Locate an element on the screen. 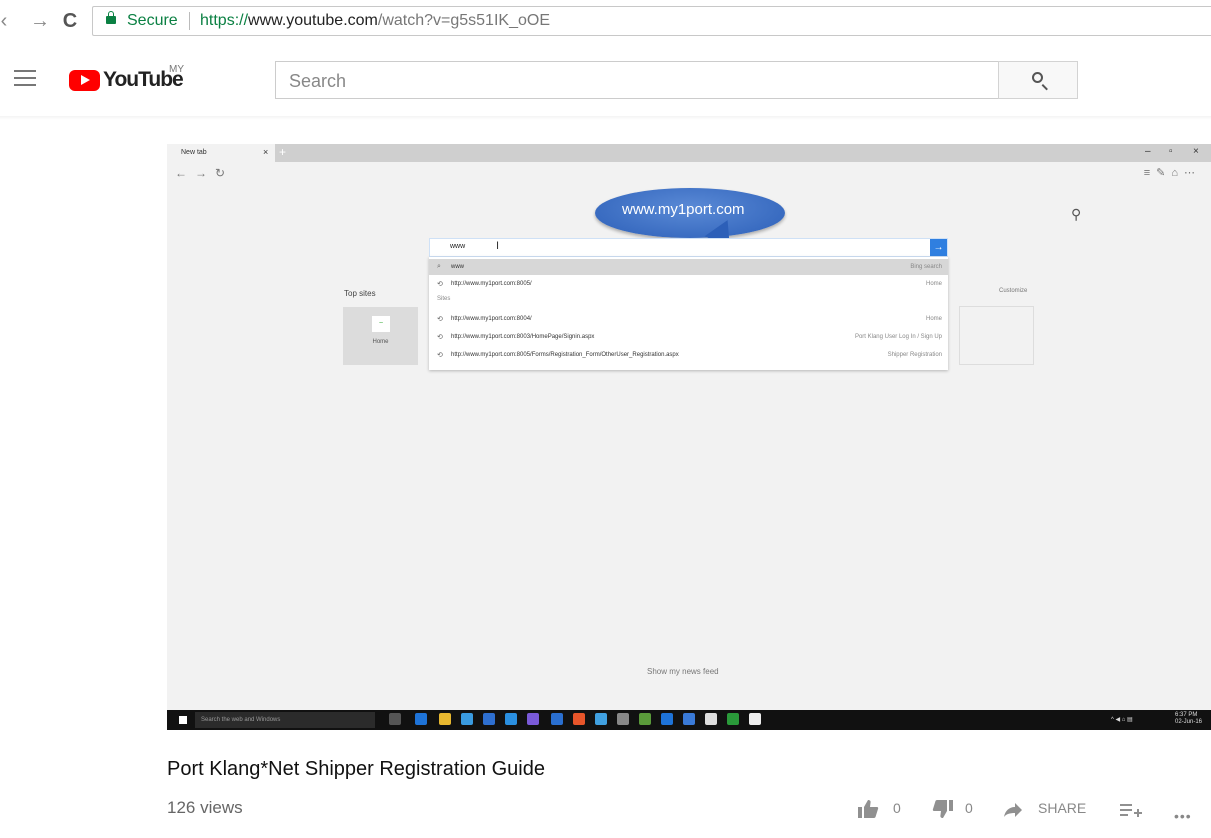  plus-icon: + is located at coordinates (283, 152).